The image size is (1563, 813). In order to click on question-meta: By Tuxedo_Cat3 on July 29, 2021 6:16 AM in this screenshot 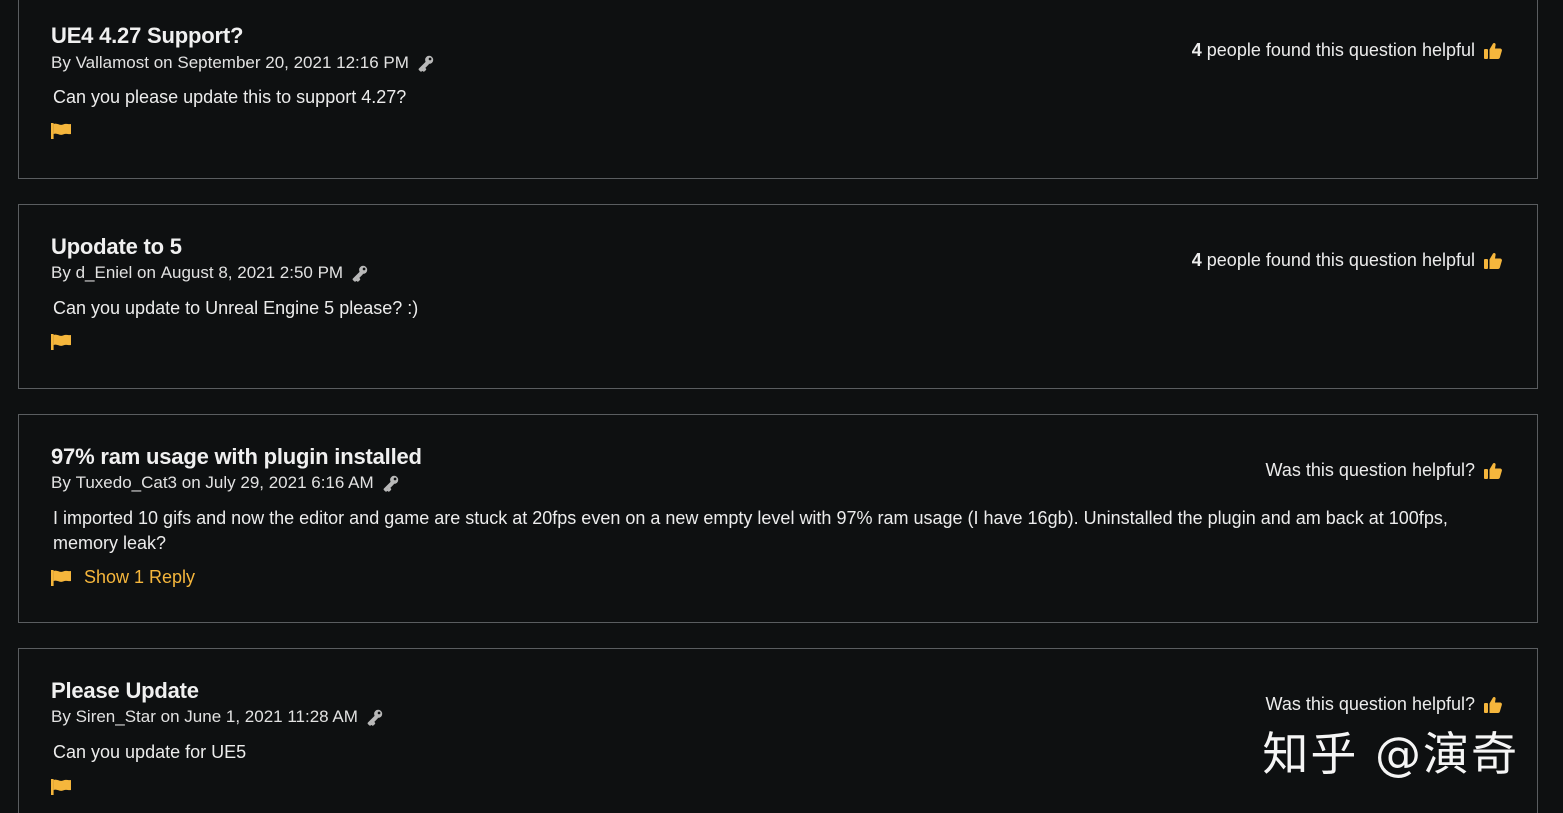, I will do `click(225, 483)`.